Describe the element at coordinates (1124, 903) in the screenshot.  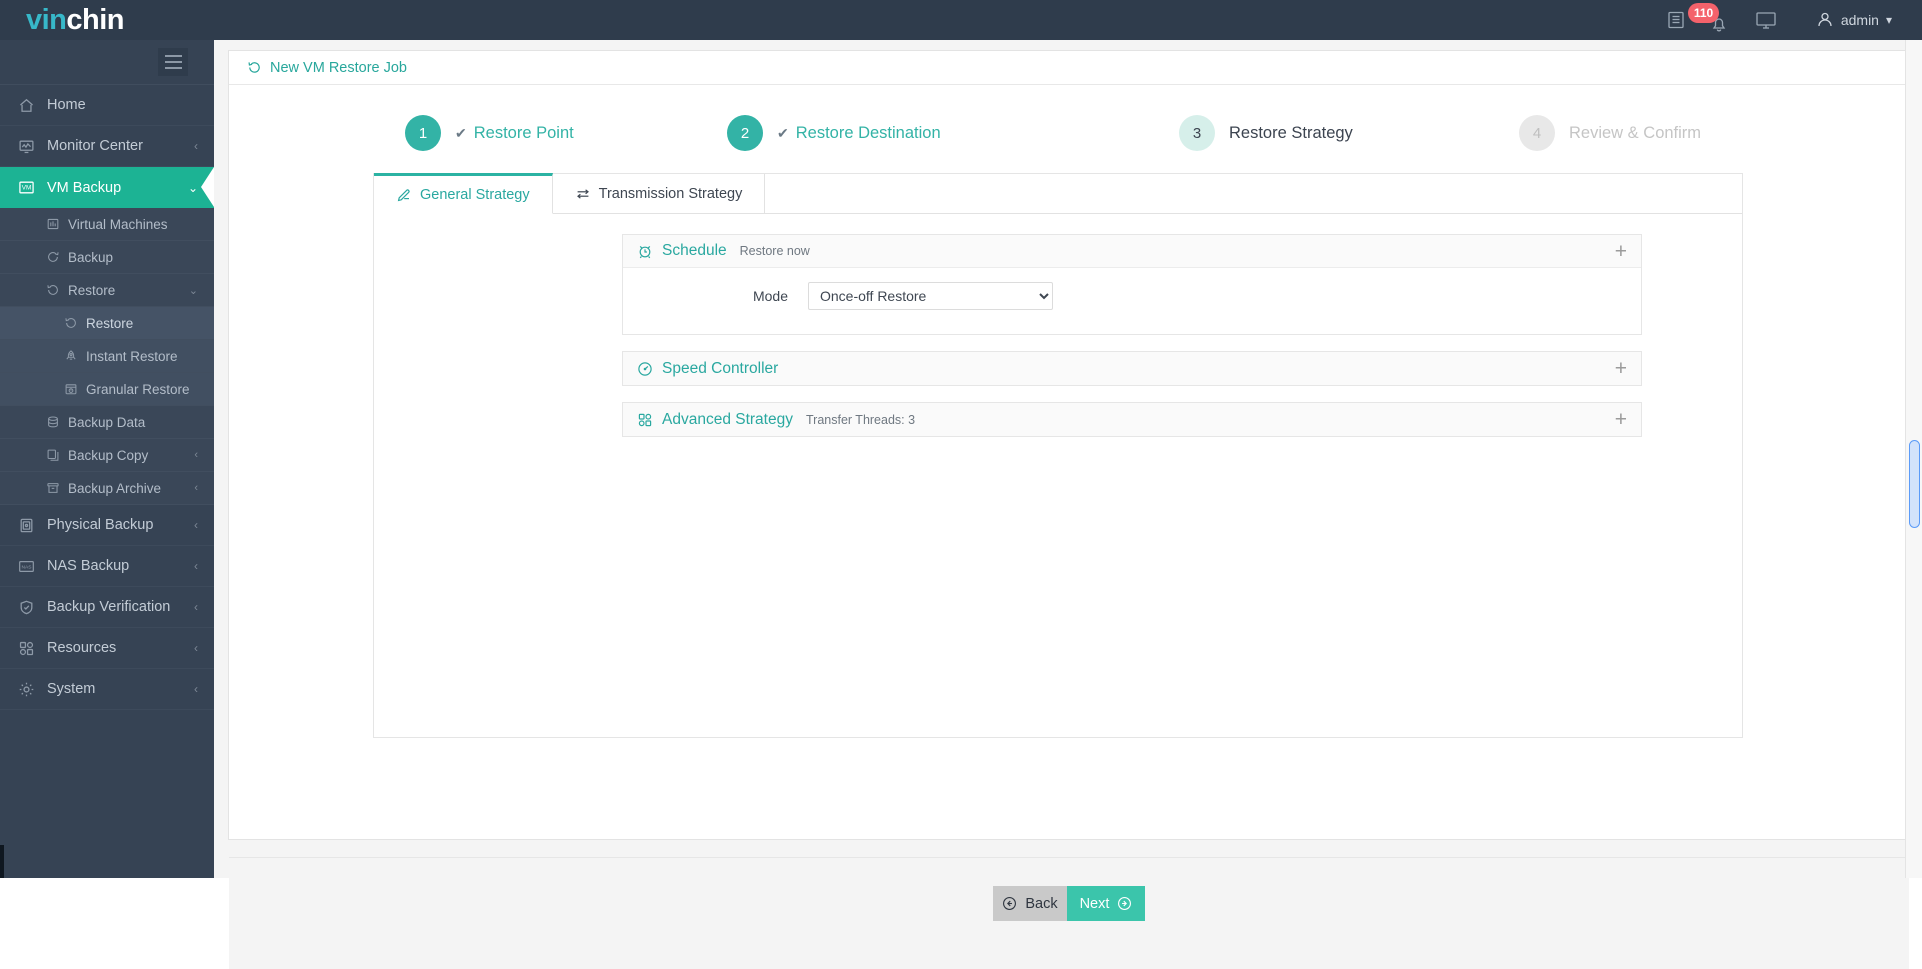
I see `arrow-right-circle-icon` at that location.